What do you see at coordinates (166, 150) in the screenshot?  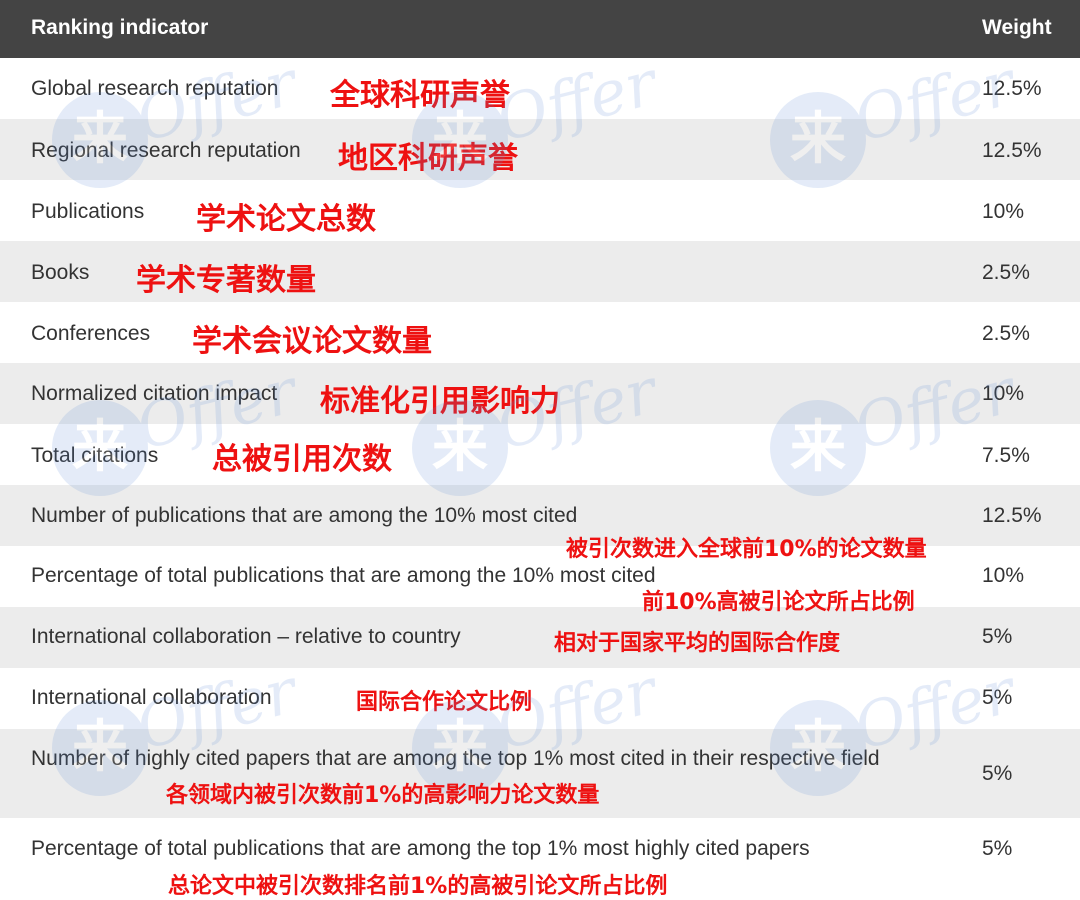 I see `indicator-name: Regional research reputation` at bounding box center [166, 150].